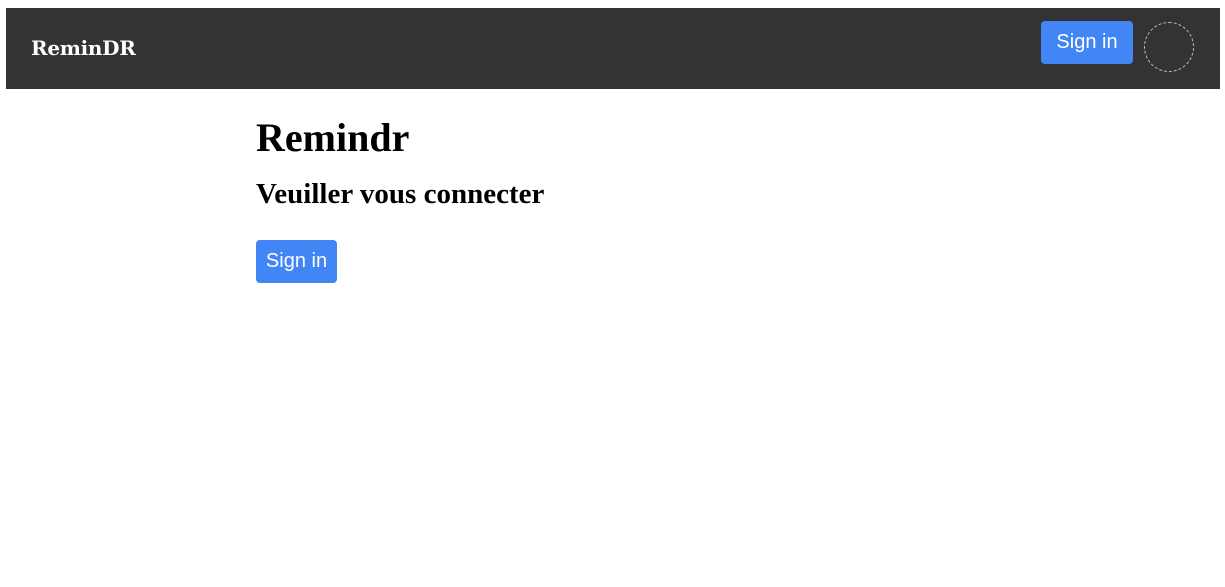 Image resolution: width=1225 pixels, height=587 pixels. What do you see at coordinates (333, 137) in the screenshot?
I see `page-title: Remindr` at bounding box center [333, 137].